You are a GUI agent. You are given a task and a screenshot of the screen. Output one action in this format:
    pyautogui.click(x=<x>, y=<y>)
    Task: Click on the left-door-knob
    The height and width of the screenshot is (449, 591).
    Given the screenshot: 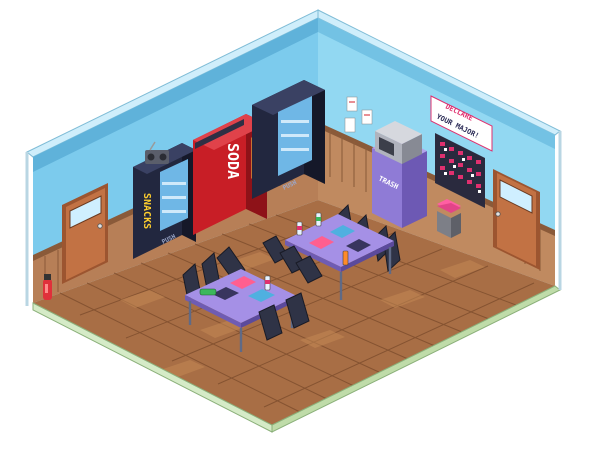 What is the action you would take?
    pyautogui.click(x=100, y=226)
    